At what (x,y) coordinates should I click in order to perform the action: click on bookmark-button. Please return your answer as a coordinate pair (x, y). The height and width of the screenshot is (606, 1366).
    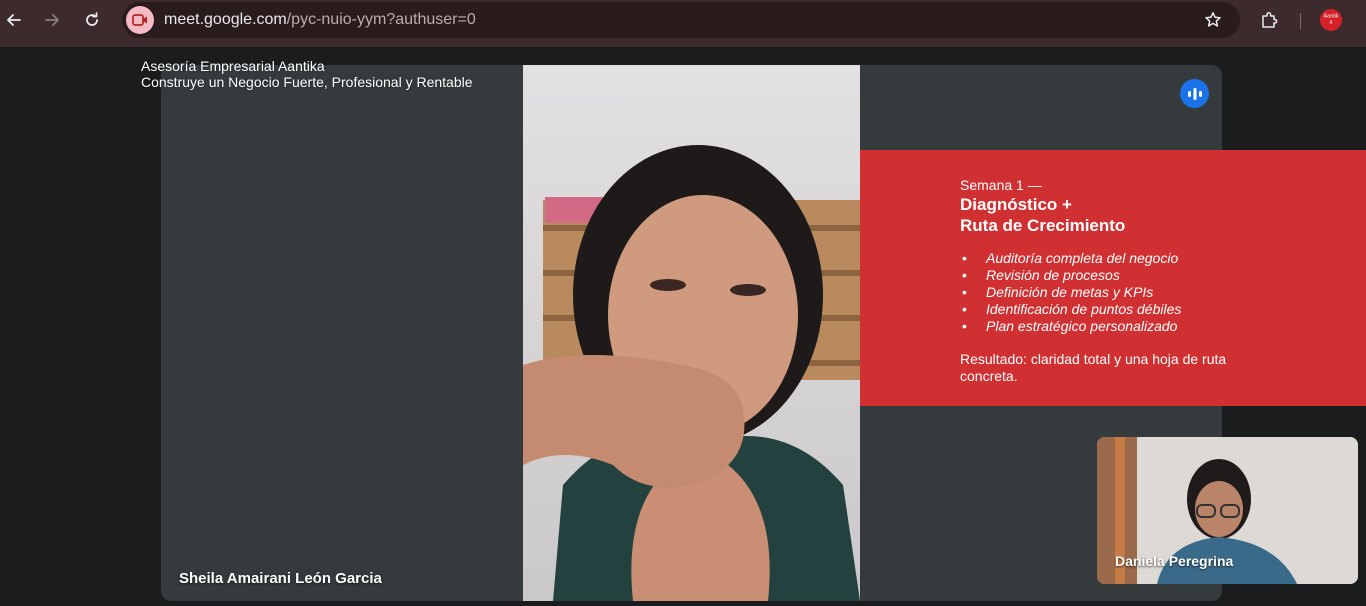
    Looking at the image, I should click on (1213, 20).